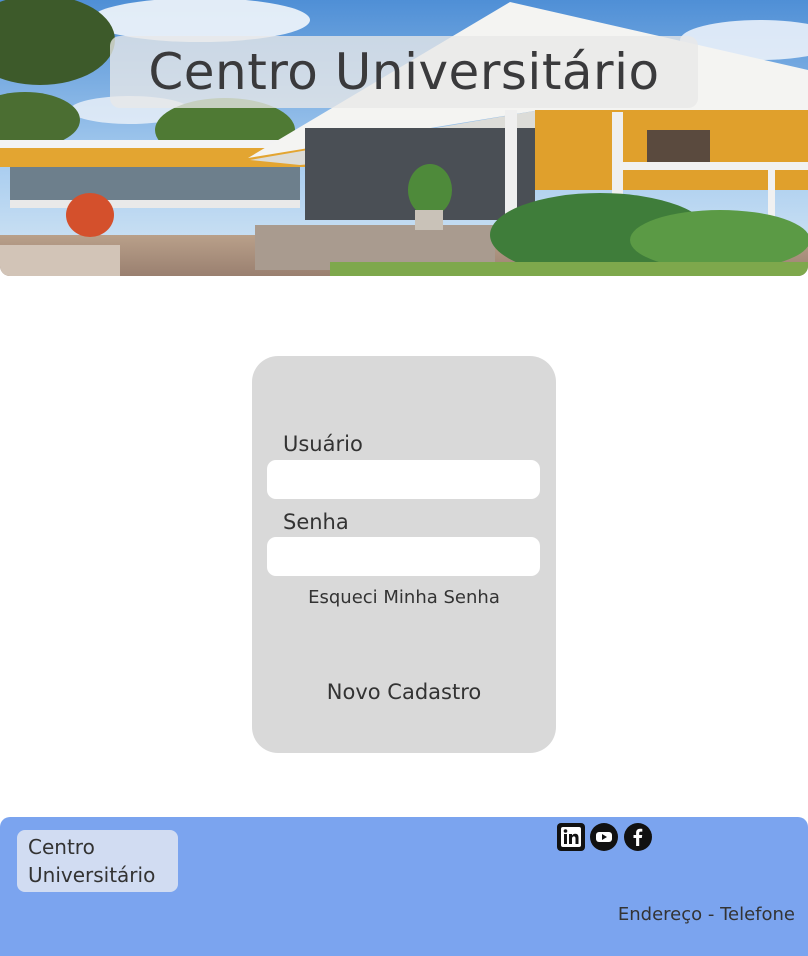 This screenshot has height=956, width=808. I want to click on page-title: Centro Universitário, so click(404, 72).